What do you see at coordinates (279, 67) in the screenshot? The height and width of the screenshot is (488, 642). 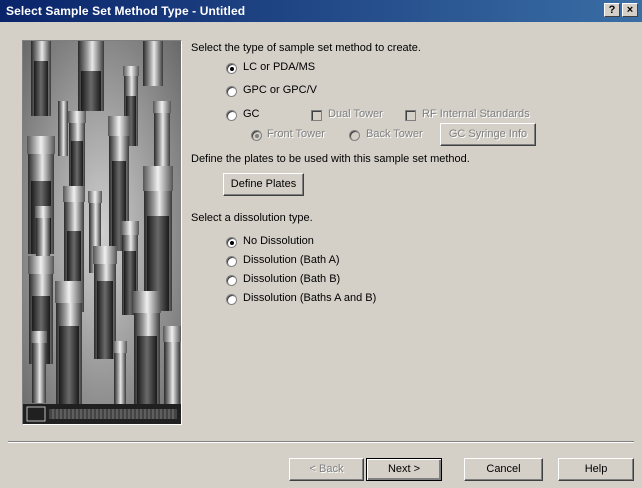 I see `label-lc-pda-ms: LC or PDA/MS` at bounding box center [279, 67].